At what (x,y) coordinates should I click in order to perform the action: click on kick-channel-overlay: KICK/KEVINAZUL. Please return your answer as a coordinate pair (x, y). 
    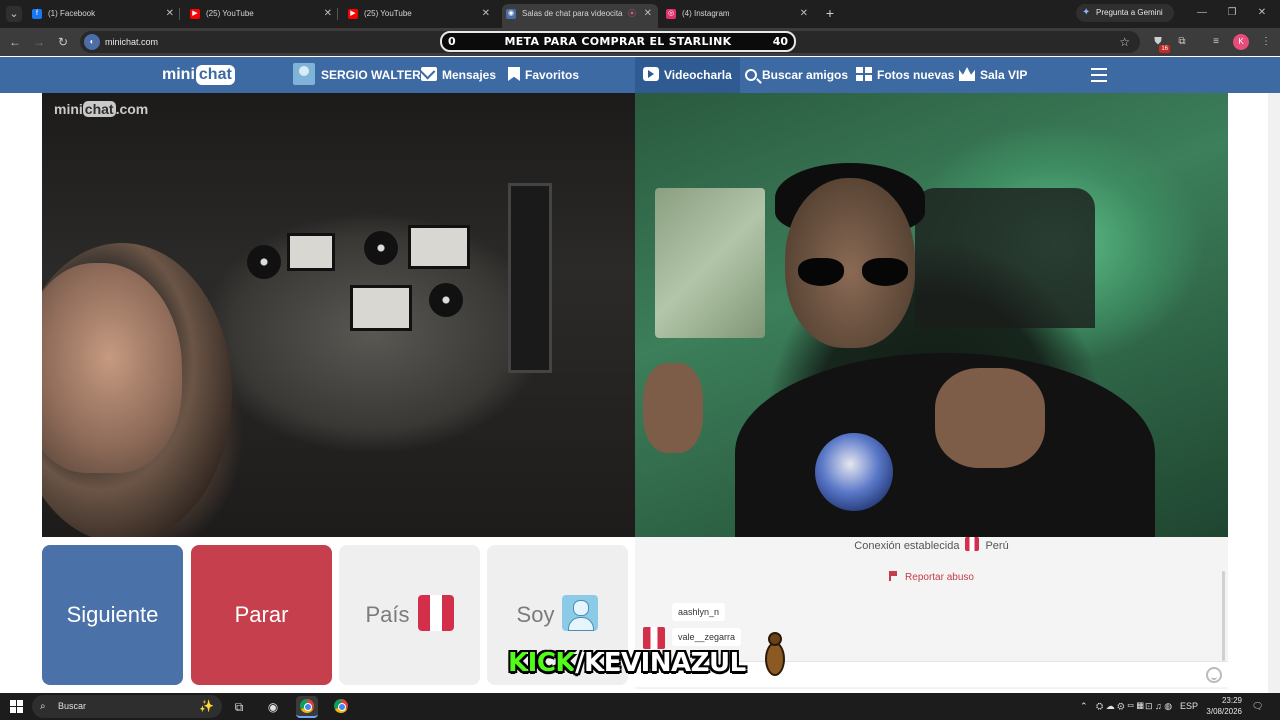
    Looking at the image, I should click on (627, 663).